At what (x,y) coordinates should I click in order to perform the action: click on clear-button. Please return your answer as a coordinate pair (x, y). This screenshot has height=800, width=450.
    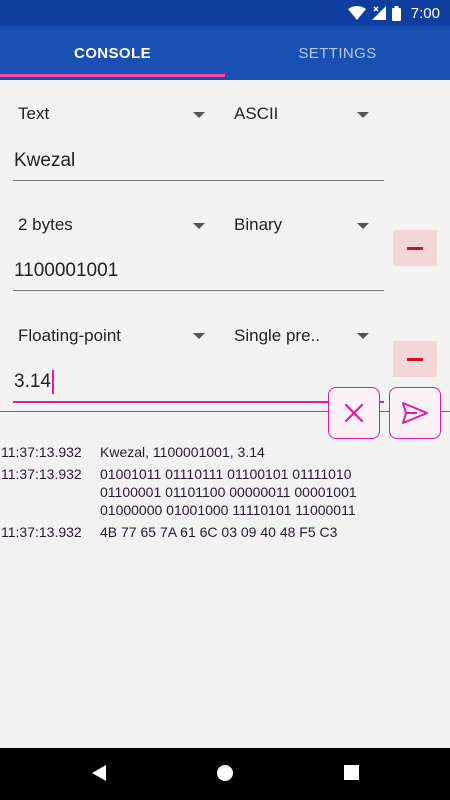
    Looking at the image, I should click on (354, 413).